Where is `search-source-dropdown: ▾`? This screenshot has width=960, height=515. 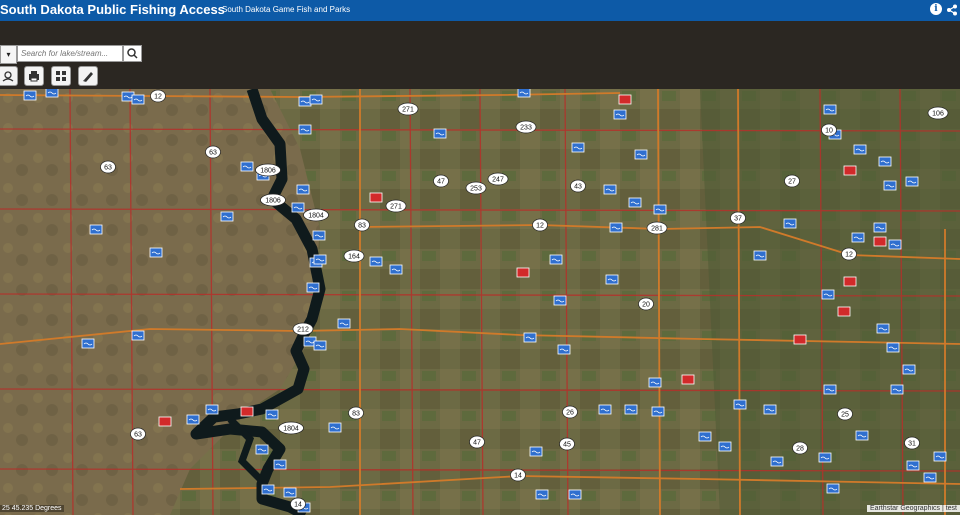 search-source-dropdown: ▾ is located at coordinates (8, 54).